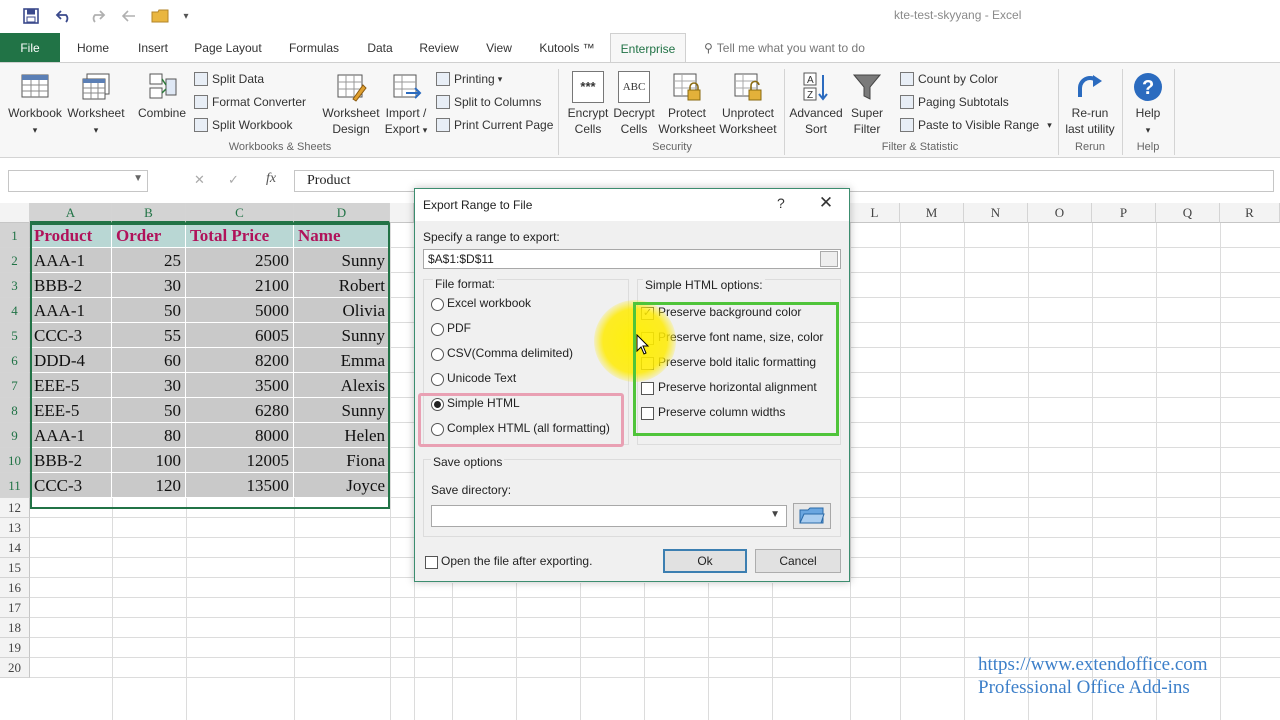 The image size is (1280, 720). Describe the element at coordinates (15, 285) in the screenshot. I see `row-header: 3` at that location.